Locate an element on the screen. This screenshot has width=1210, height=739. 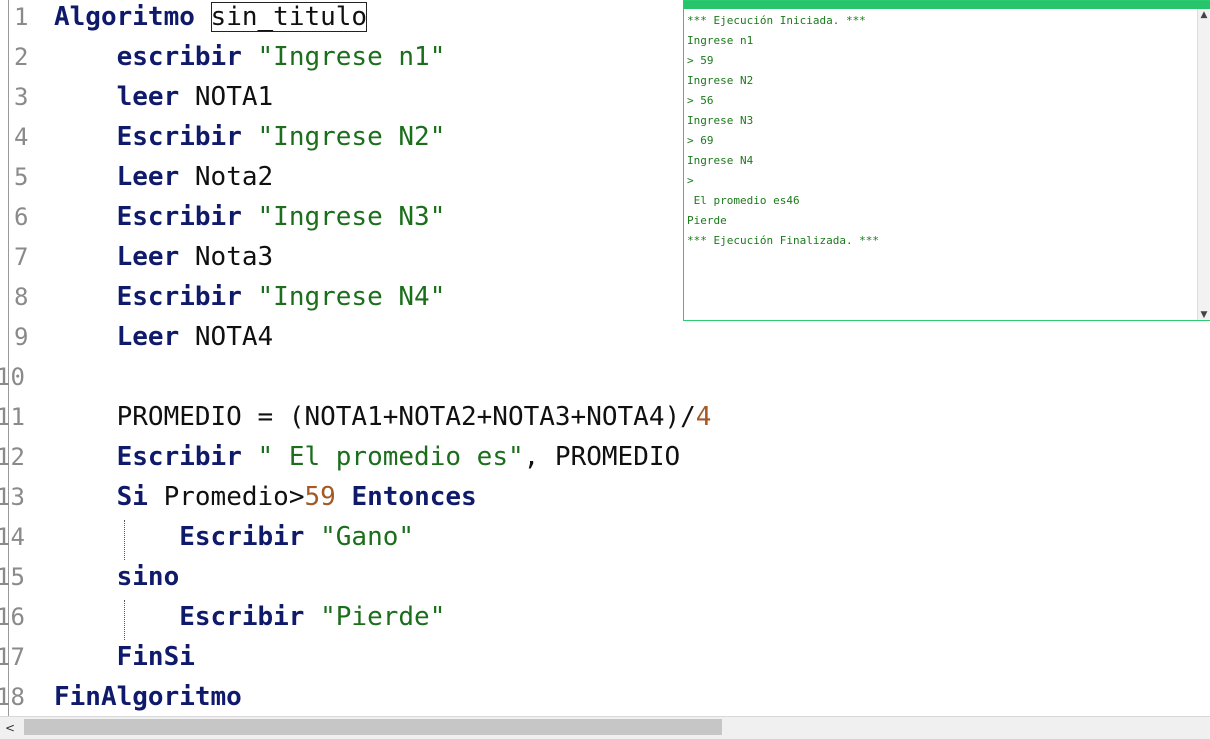
editor-horizontal-scrollbar: < is located at coordinates (605, 727).